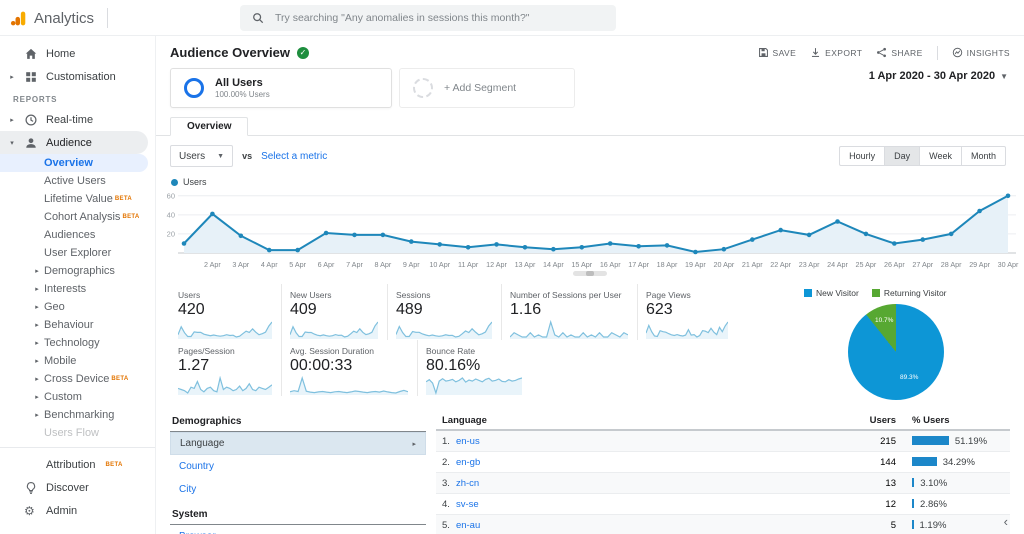  I want to click on pie-slice-label-returning: 10.7%, so click(884, 320).